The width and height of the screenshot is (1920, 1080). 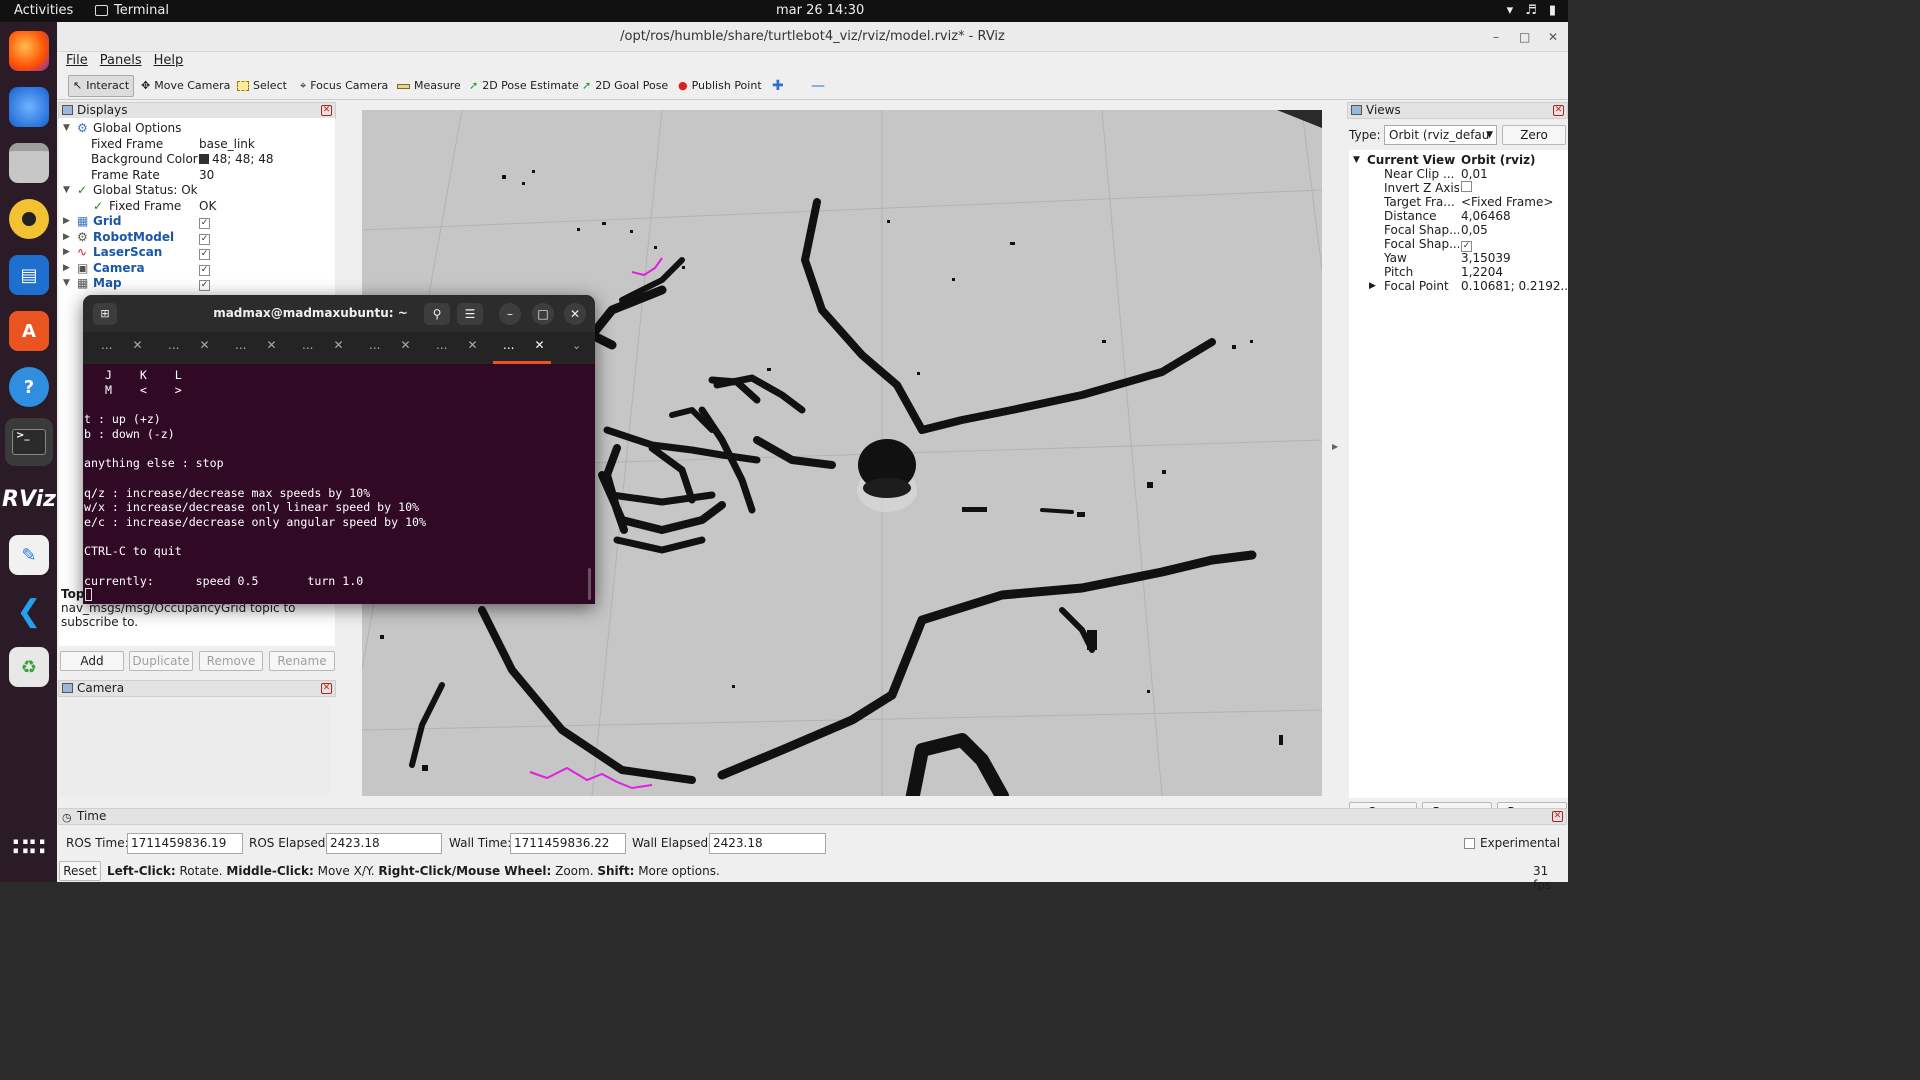 I want to click on help-icon: ?, so click(x=29, y=387).